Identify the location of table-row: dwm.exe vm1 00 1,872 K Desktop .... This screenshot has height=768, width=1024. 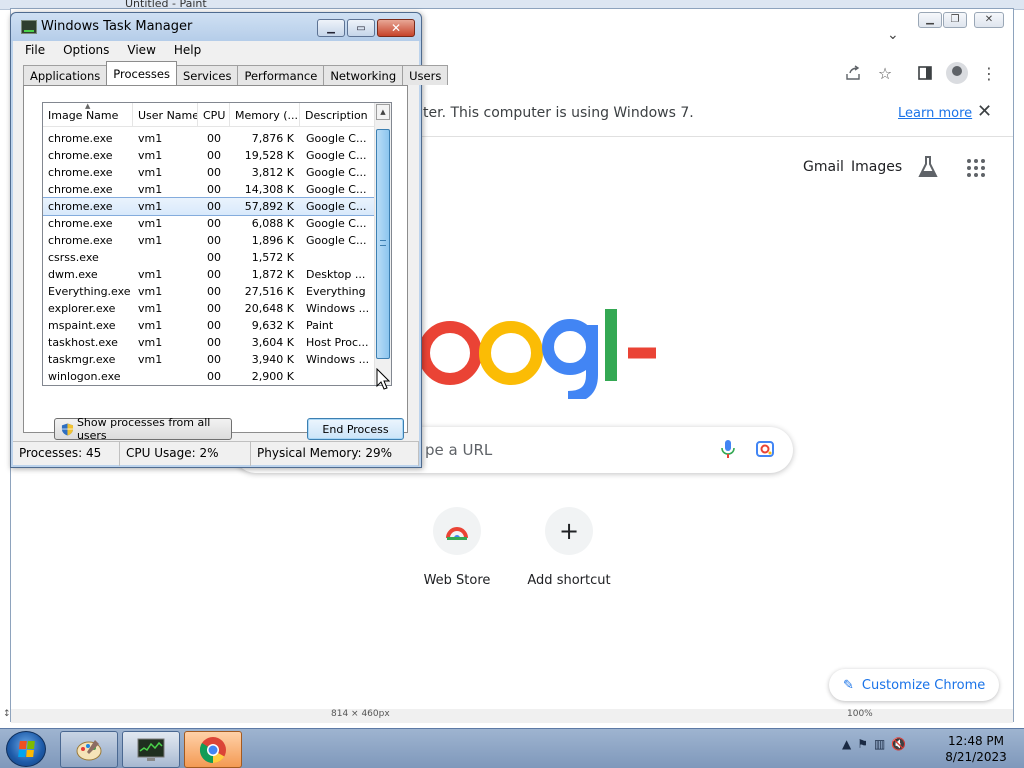
(209, 274).